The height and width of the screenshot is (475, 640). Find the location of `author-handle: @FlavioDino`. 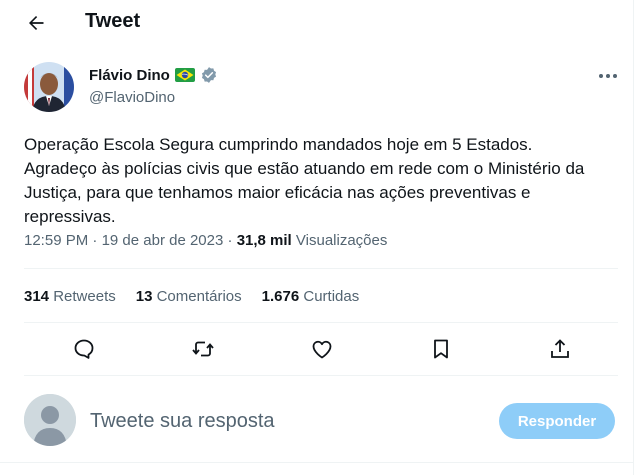

author-handle: @FlavioDino is located at coordinates (132, 97).